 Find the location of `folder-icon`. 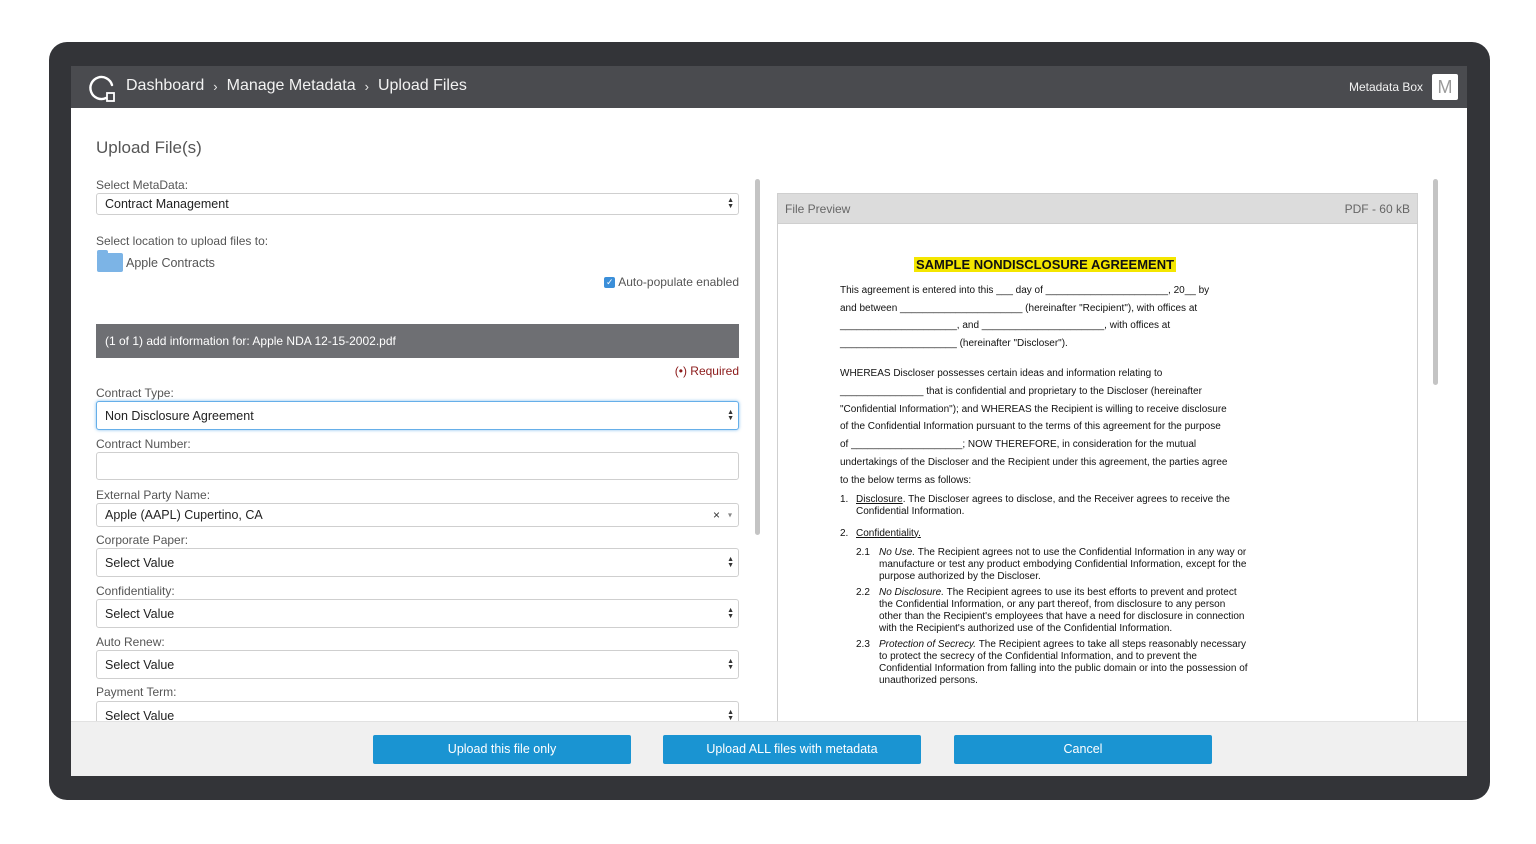

folder-icon is located at coordinates (110, 261).